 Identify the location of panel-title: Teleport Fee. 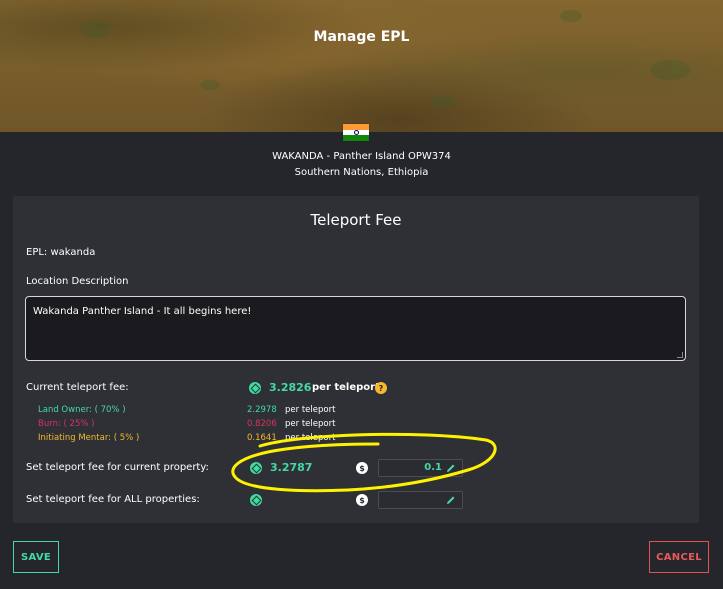
(356, 220).